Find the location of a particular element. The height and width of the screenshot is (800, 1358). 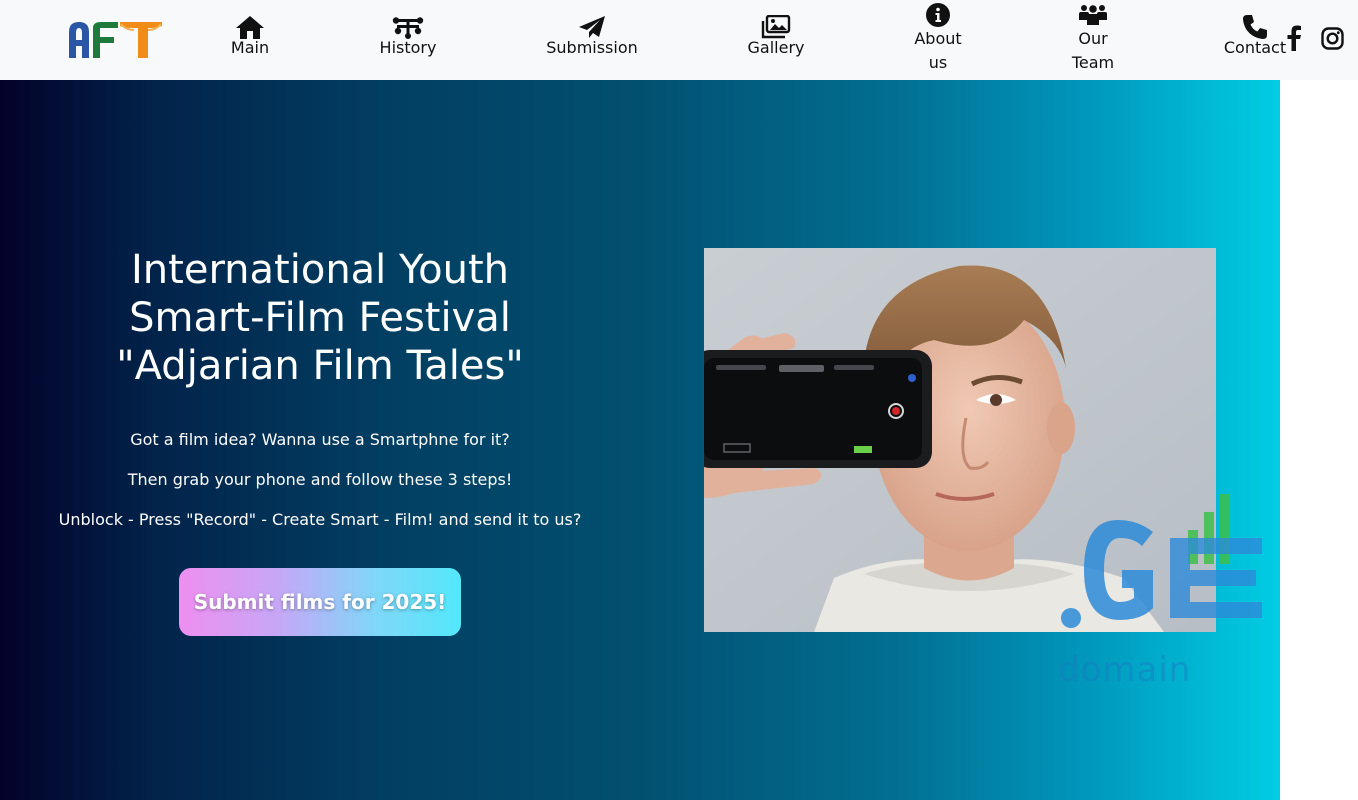

nav-main: Main is located at coordinates (250, 40).